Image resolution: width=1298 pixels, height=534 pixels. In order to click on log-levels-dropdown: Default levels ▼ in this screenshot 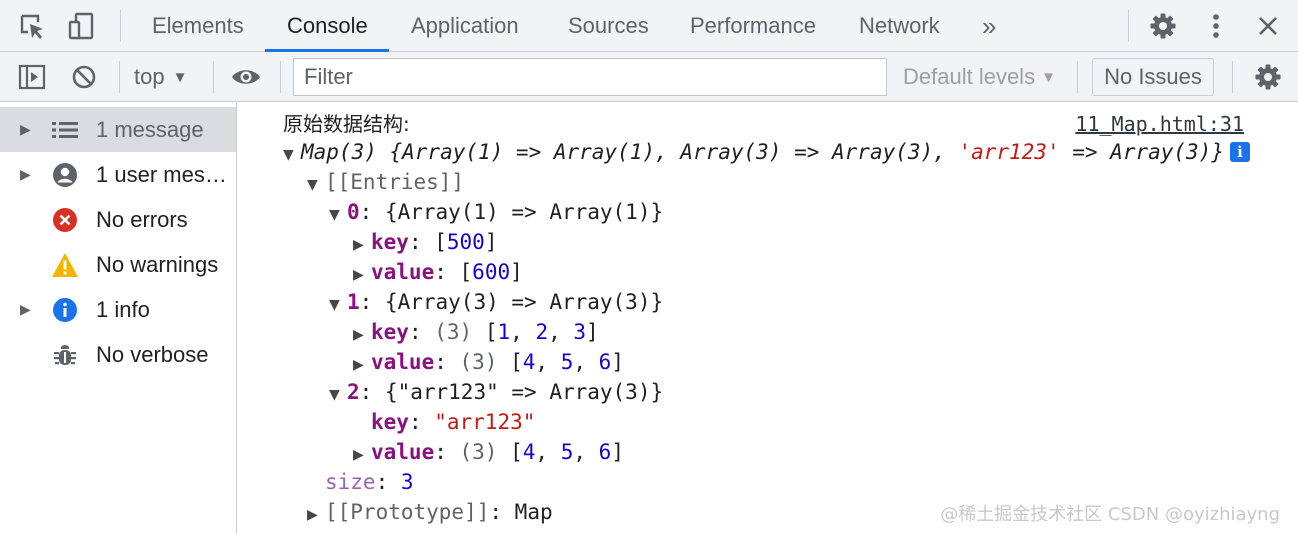, I will do `click(979, 77)`.